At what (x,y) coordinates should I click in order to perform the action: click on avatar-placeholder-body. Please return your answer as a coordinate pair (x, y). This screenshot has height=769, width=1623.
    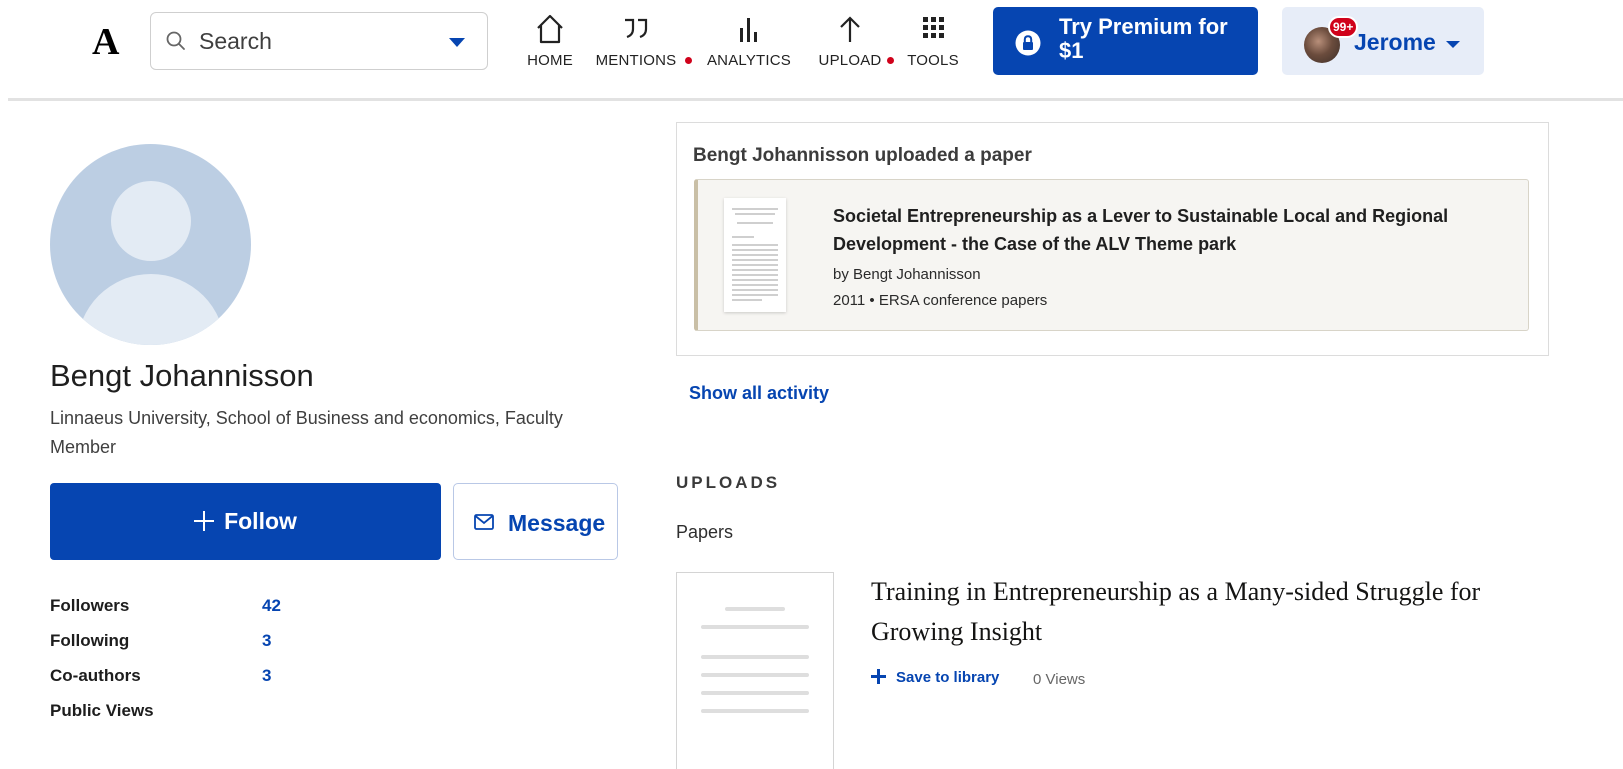
    Looking at the image, I should click on (151, 309).